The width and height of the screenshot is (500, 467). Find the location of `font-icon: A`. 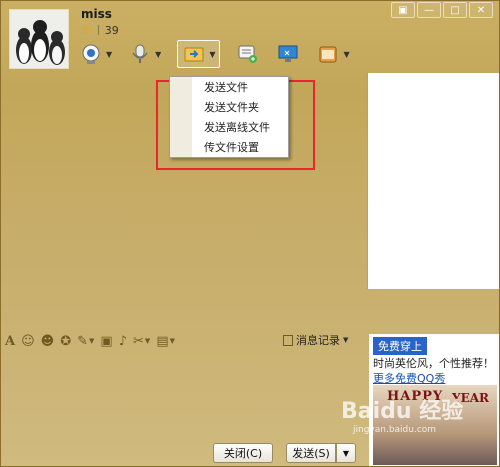

font-icon: A is located at coordinates (10, 341).